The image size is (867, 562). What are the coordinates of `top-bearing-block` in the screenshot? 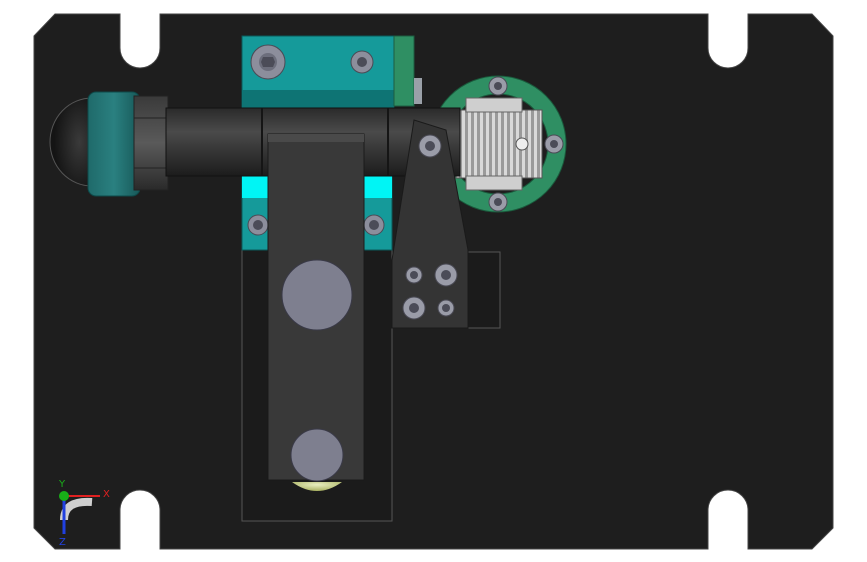 It's located at (331, 73).